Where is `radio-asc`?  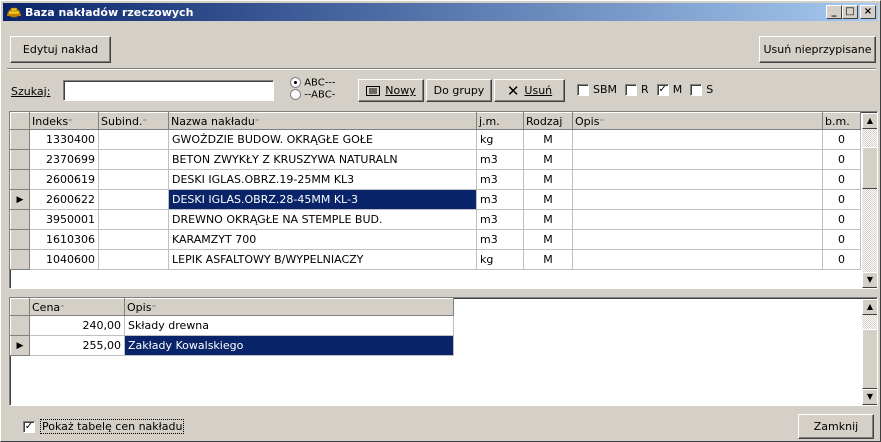 radio-asc is located at coordinates (295, 82).